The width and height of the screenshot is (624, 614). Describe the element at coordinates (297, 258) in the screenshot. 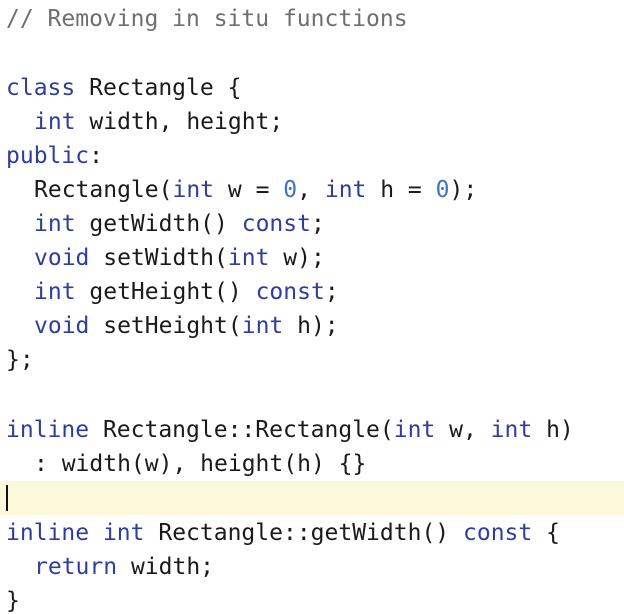

I see `code-text: w);` at that location.